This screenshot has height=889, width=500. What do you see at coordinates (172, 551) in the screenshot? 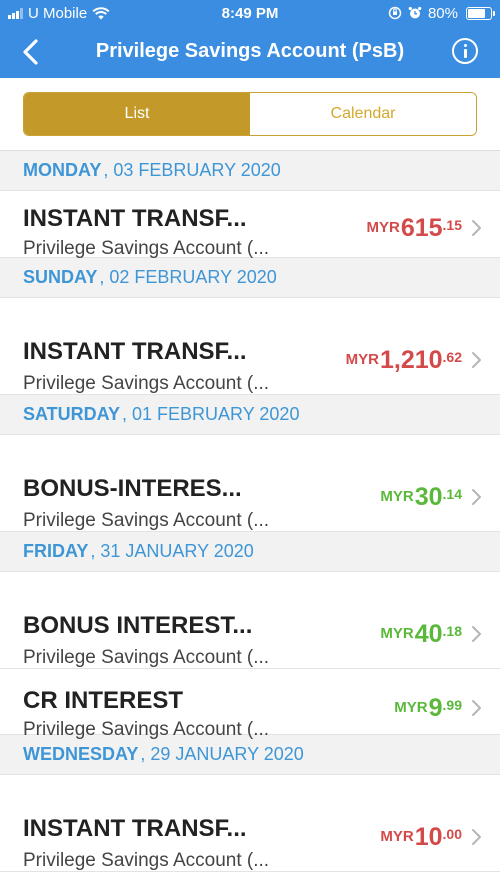
I see `date-header-date: , 31 JANUARY 2020` at bounding box center [172, 551].